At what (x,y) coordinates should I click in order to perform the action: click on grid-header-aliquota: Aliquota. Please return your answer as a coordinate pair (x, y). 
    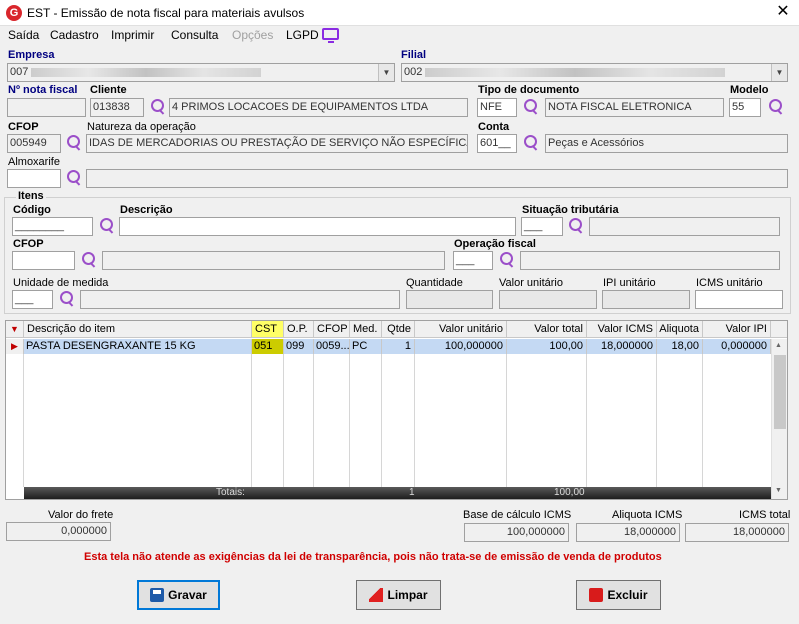
    Looking at the image, I should click on (680, 329).